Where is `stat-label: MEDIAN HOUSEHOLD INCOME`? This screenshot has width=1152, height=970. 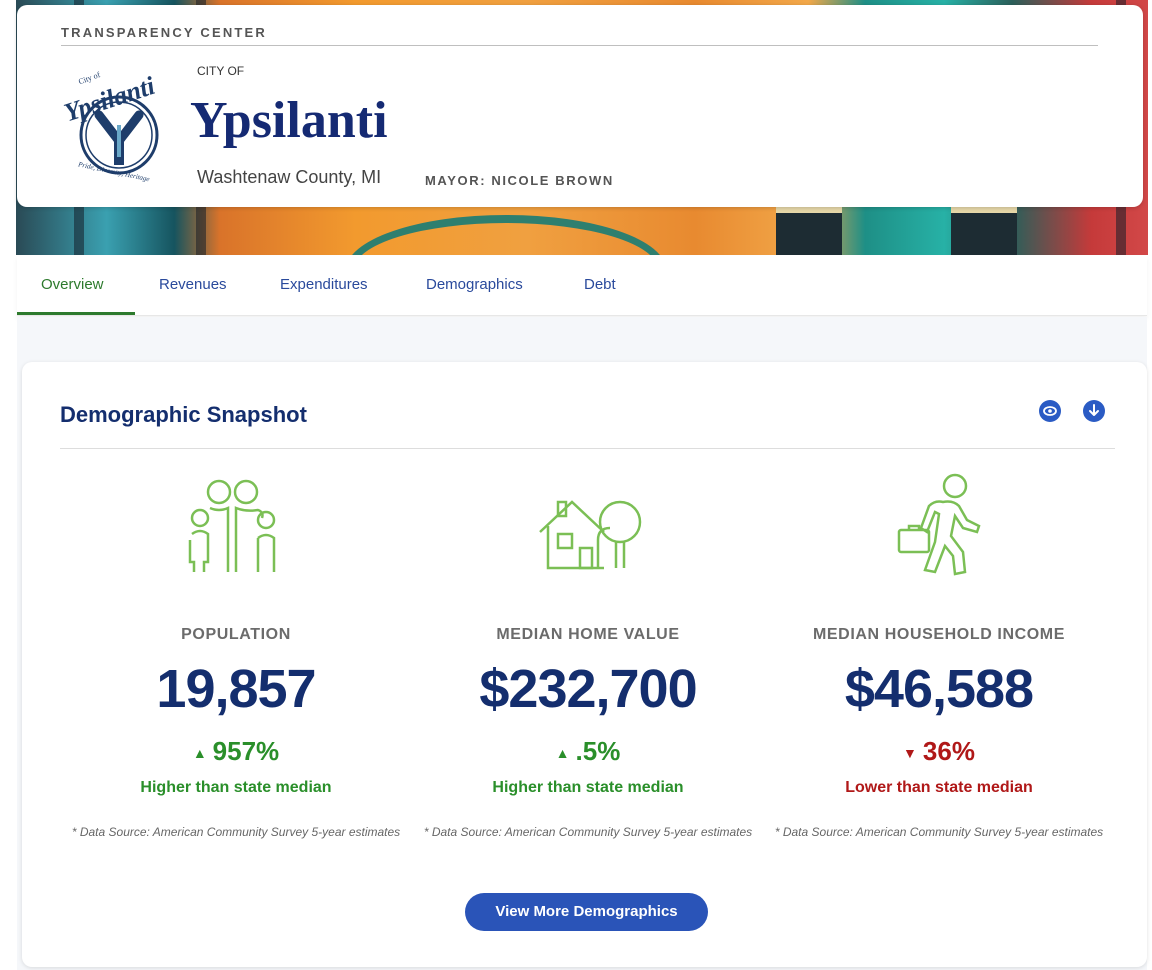
stat-label: MEDIAN HOUSEHOLD INCOME is located at coordinates (939, 634).